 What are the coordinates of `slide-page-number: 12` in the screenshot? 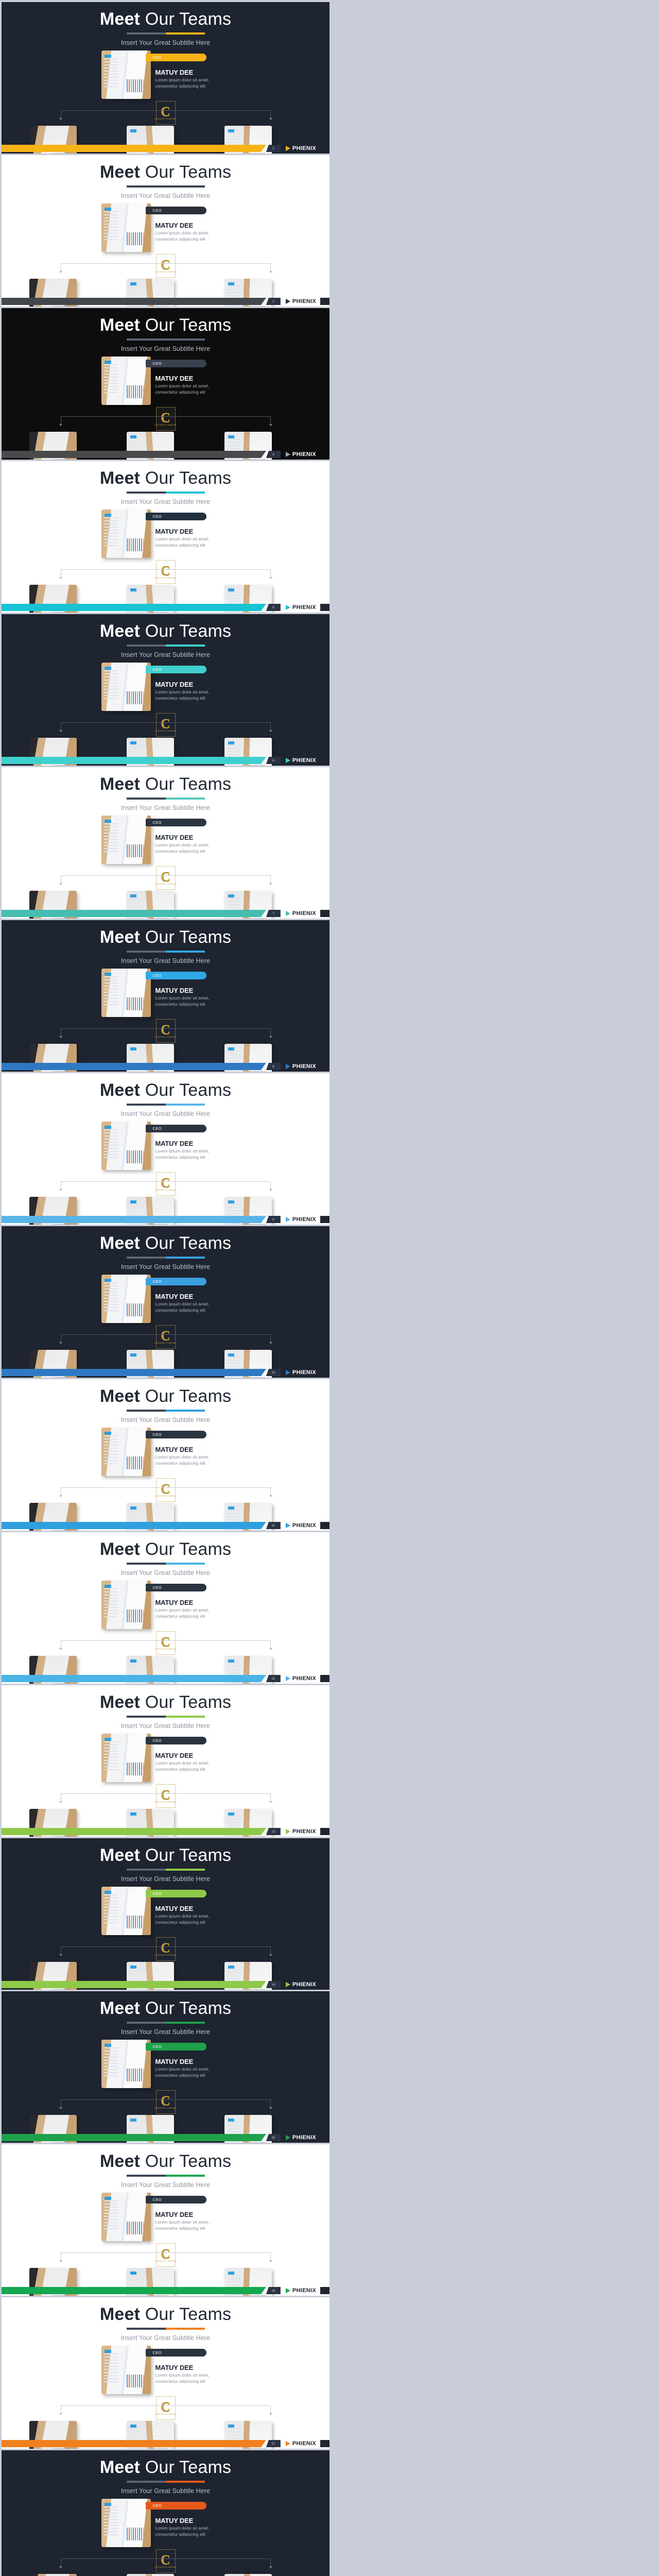 It's located at (273, 1678).